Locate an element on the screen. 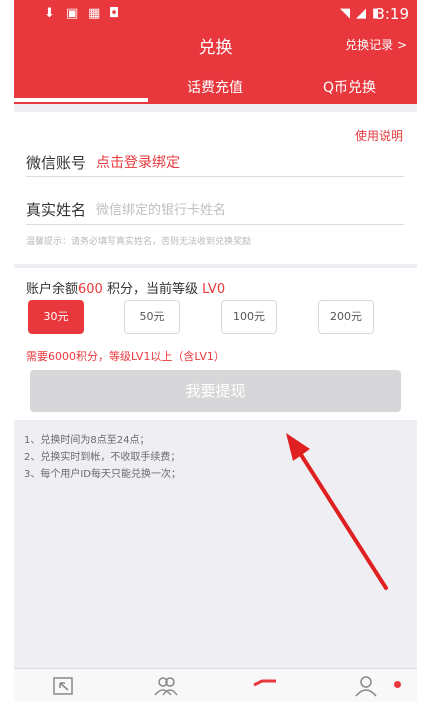 The height and width of the screenshot is (702, 445). app-header: ⬇ ▣ ▦ ◘ ◥ ◢ ▮ 3:19 兑换 兑换记录 > 话费充值 Q币兑换 is located at coordinates (215, 52).